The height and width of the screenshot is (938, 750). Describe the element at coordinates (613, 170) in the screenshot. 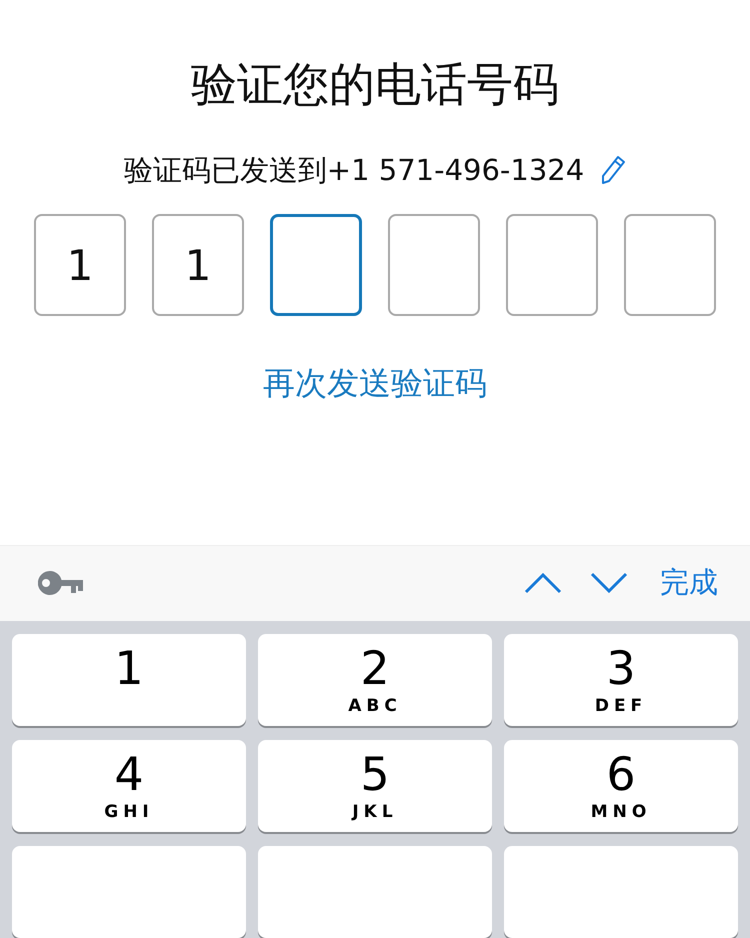

I see `pencil-icon` at that location.